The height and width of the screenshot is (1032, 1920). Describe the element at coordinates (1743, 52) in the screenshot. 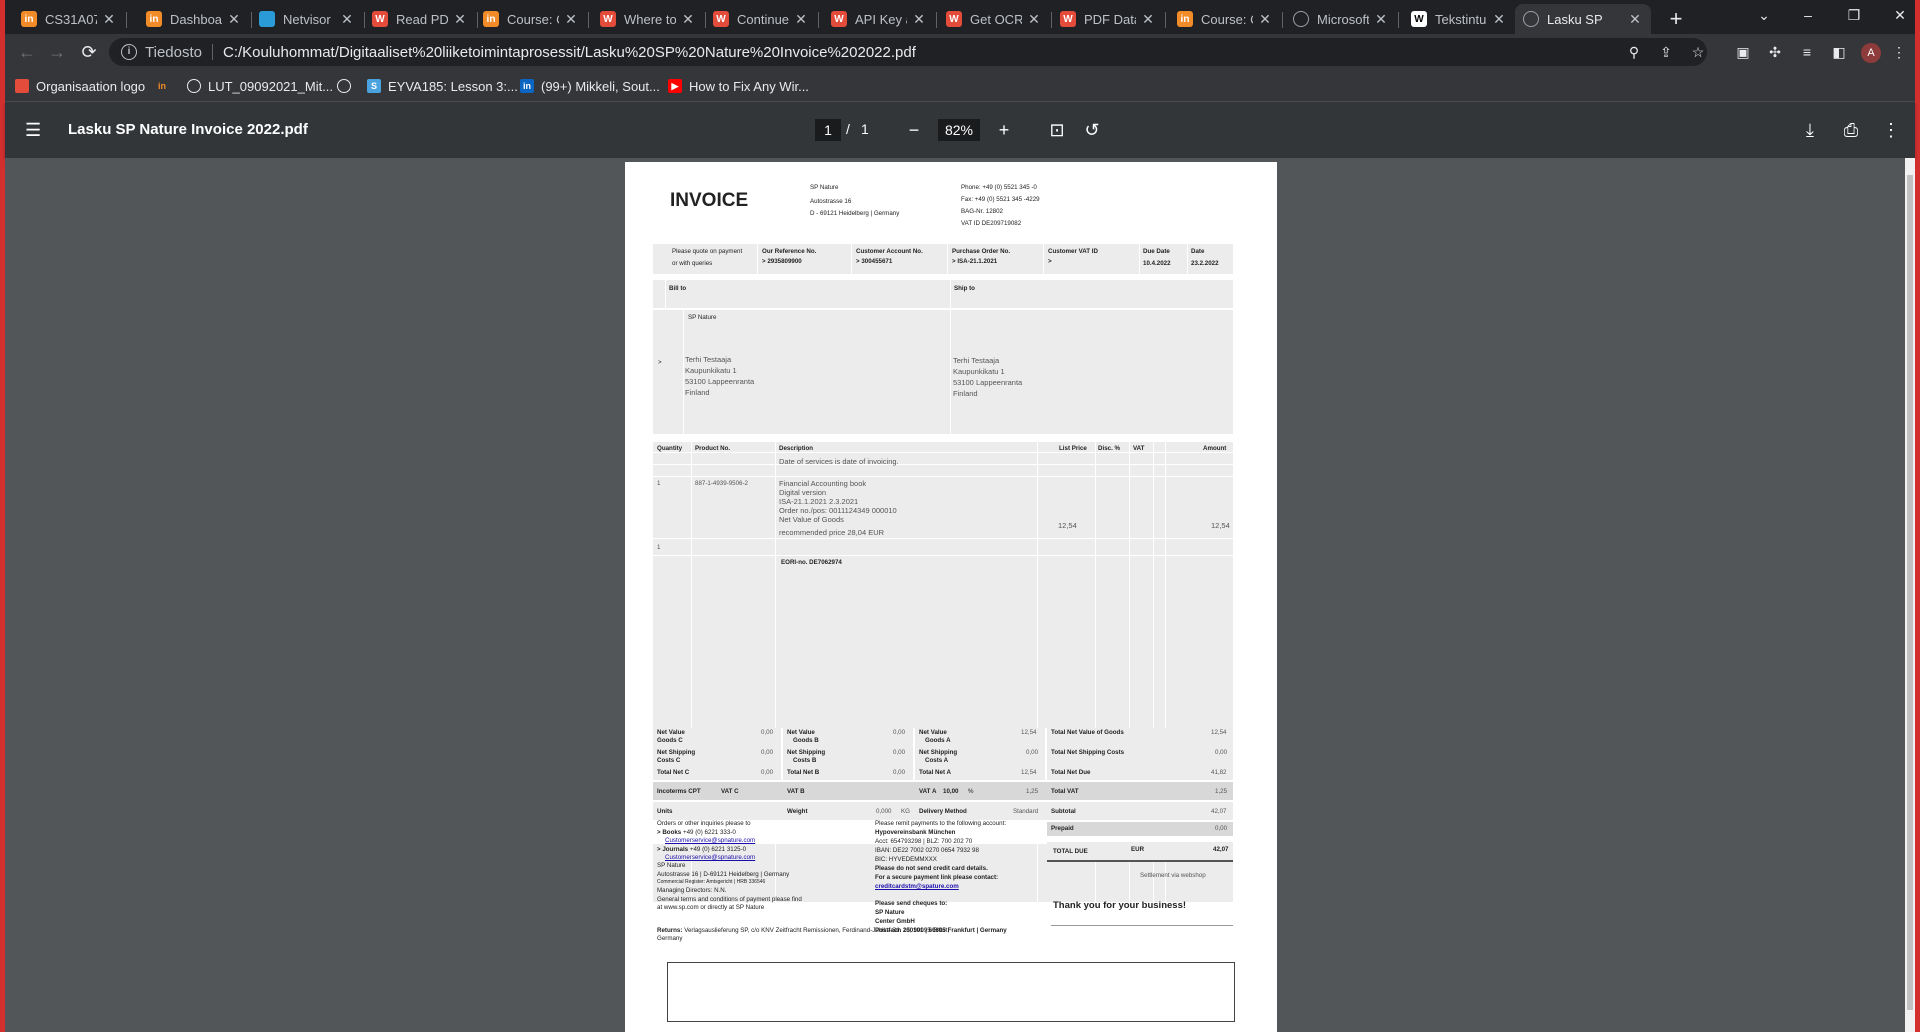

I see `extension-icon: ▣` at that location.